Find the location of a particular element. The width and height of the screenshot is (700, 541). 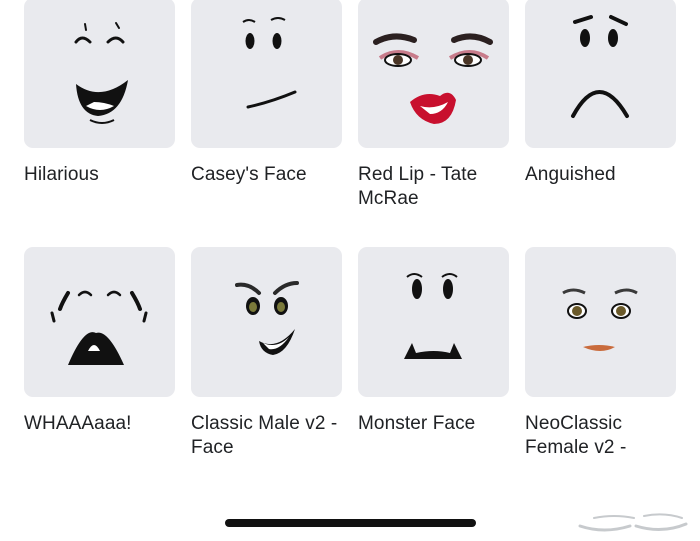

item-name: Monster Face is located at coordinates (433, 424).